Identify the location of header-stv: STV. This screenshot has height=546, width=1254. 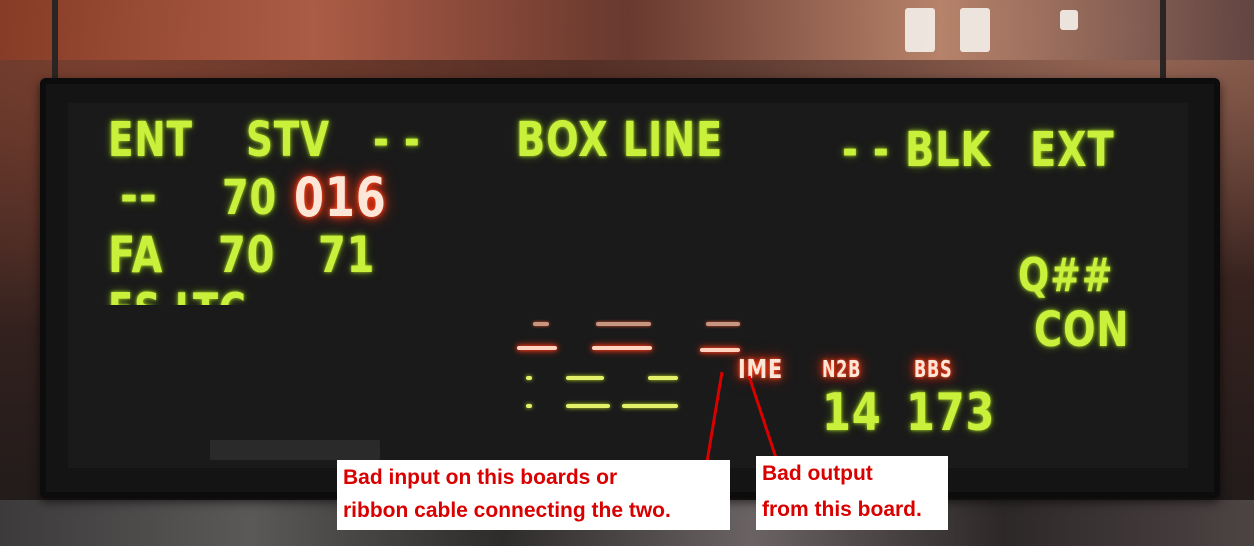
(288, 140).